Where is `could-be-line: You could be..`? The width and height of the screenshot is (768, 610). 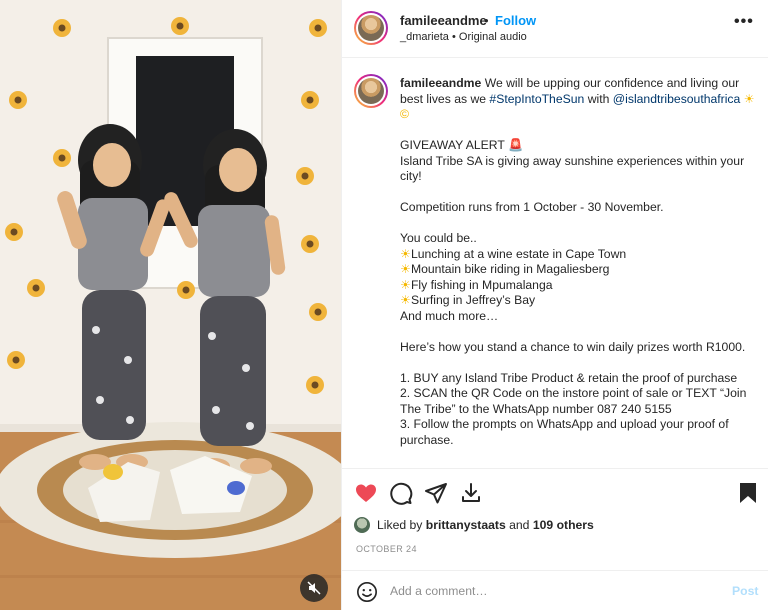
could-be-line: You could be.. is located at coordinates (438, 238).